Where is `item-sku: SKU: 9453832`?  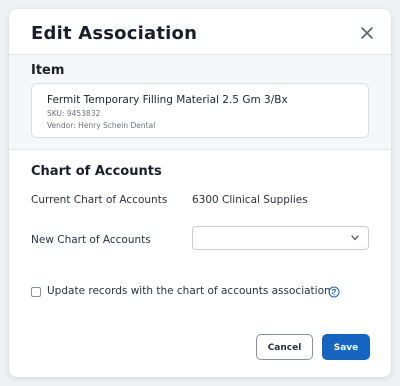 item-sku: SKU: 9453832 is located at coordinates (74, 113).